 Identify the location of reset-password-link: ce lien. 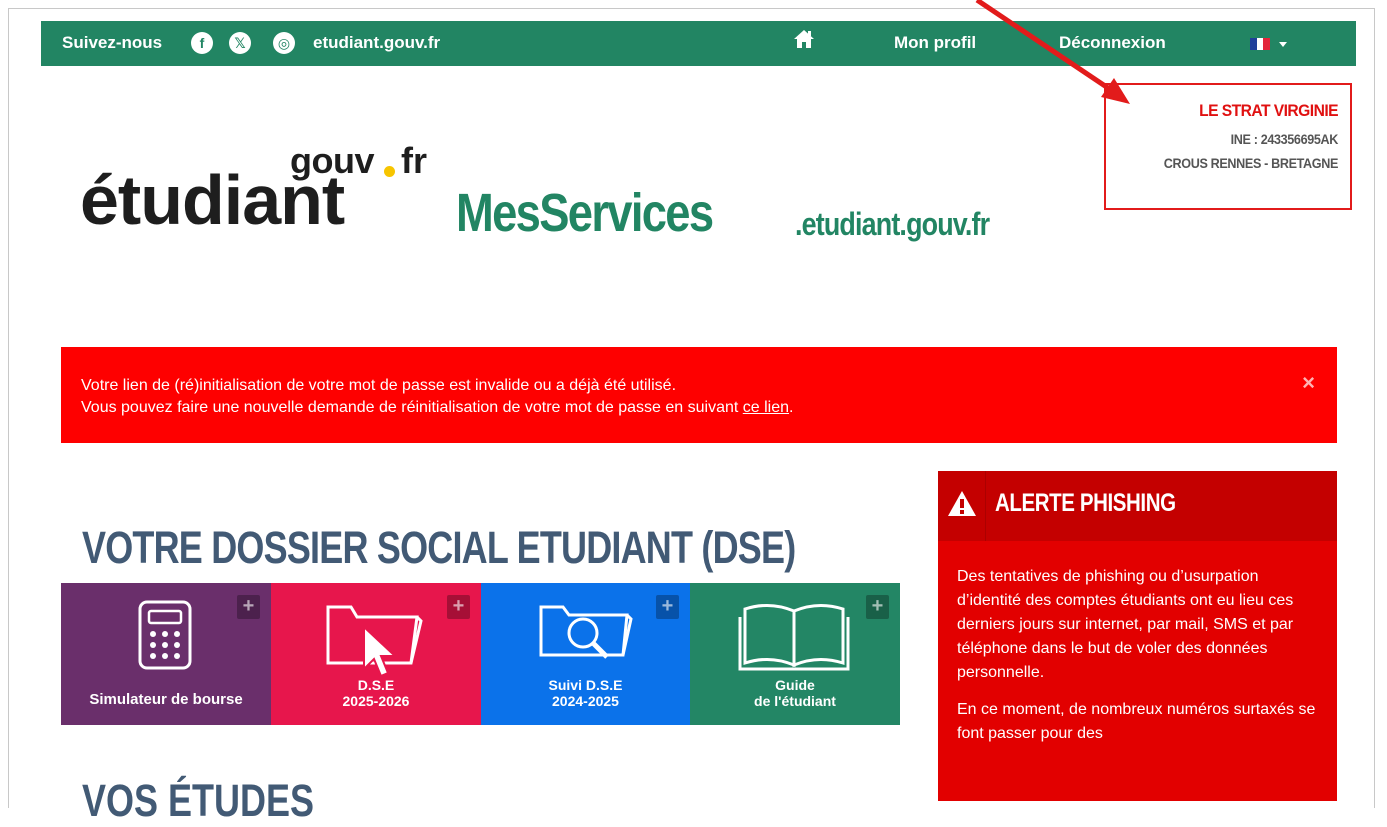
(766, 407).